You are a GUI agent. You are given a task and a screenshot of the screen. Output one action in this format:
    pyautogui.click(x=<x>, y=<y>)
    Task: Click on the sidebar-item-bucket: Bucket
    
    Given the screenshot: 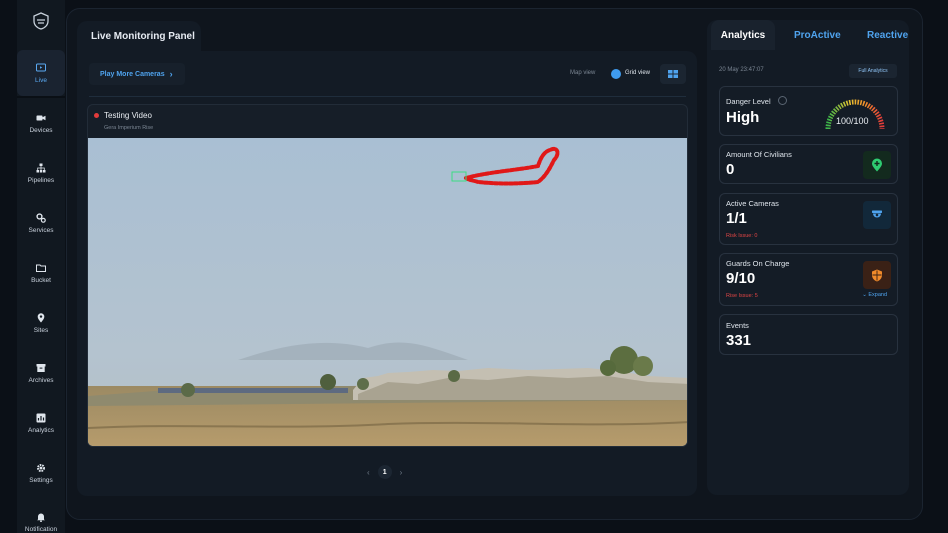 What is the action you would take?
    pyautogui.click(x=41, y=273)
    